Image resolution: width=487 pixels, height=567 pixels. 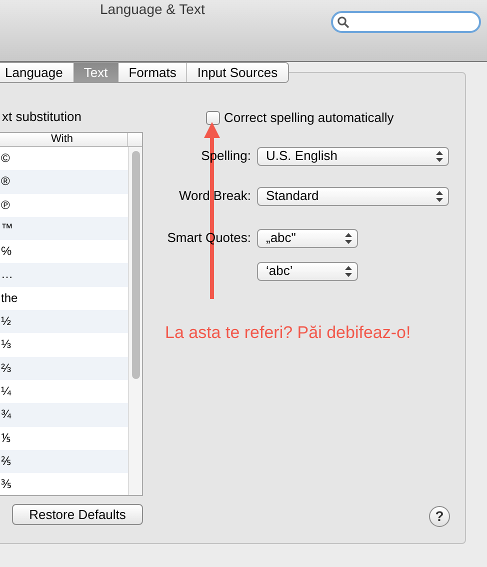 I want to click on tab: Formats, so click(x=152, y=72).